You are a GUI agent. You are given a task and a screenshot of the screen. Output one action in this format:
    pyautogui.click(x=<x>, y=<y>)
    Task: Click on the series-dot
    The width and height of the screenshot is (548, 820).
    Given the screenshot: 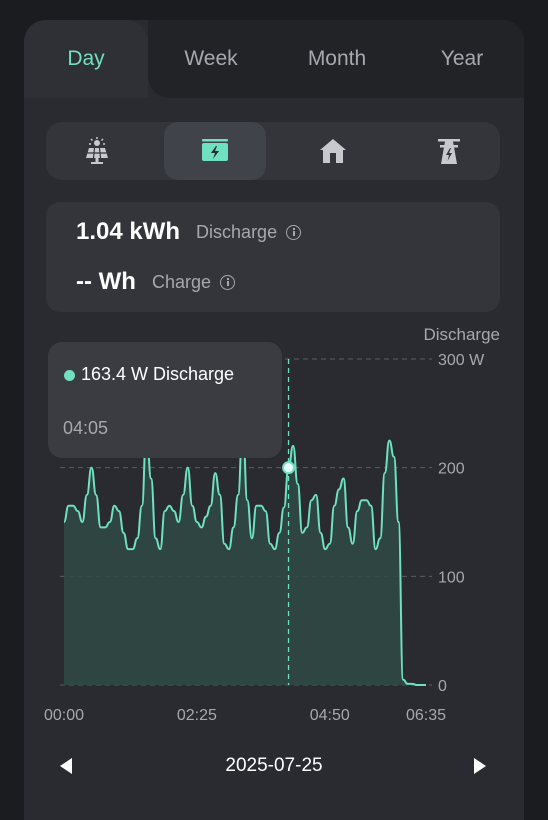 What is the action you would take?
    pyautogui.click(x=69, y=375)
    